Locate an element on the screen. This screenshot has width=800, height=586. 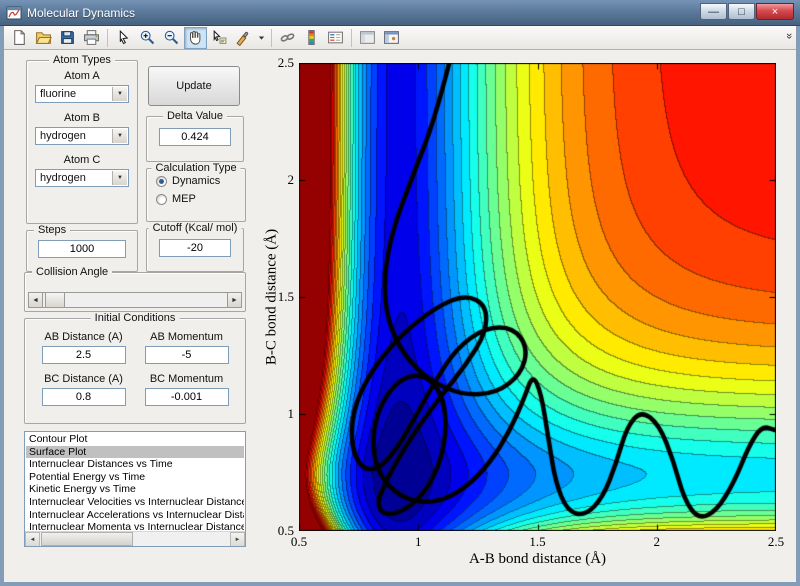
hide-plot-tools-icon is located at coordinates (367, 37).